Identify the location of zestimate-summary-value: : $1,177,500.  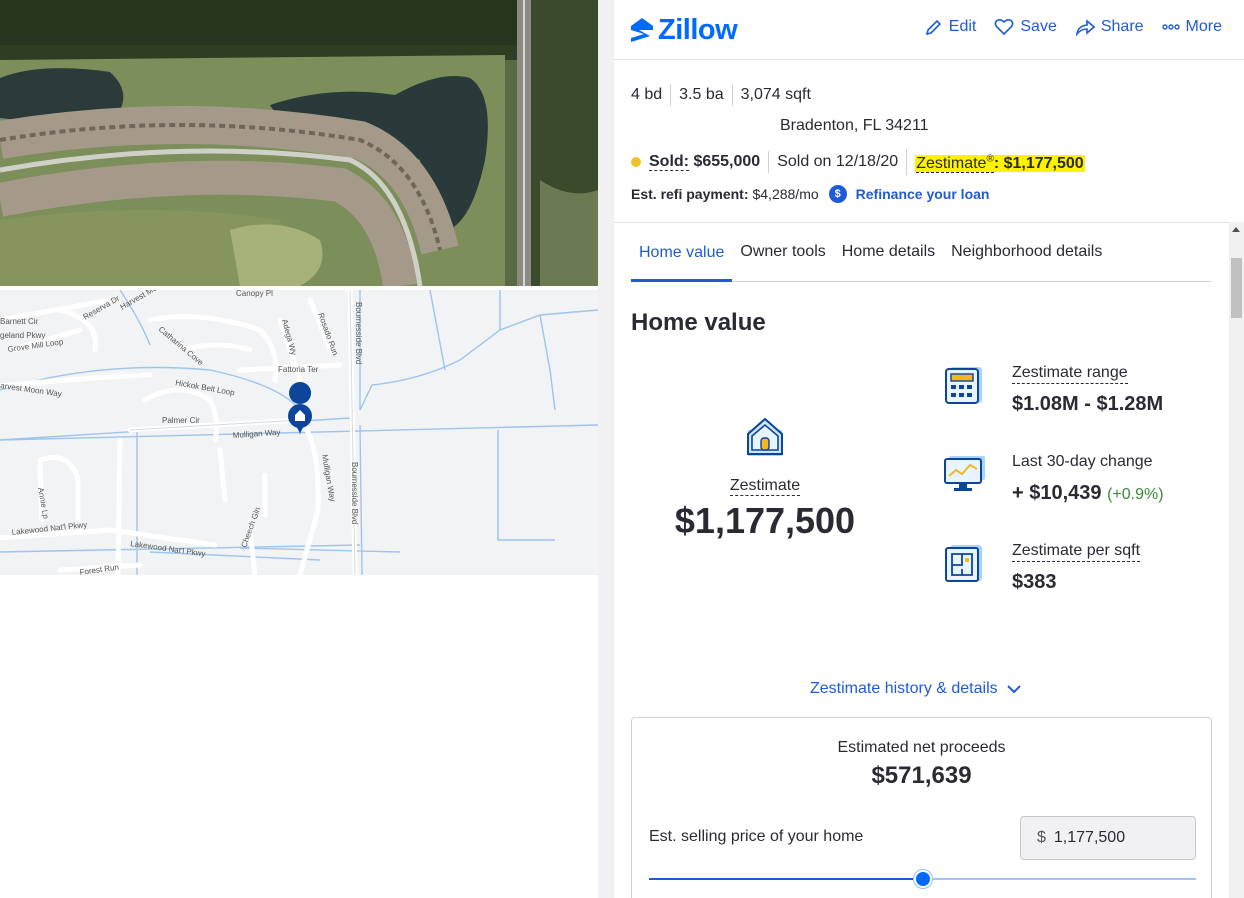
(1038, 164).